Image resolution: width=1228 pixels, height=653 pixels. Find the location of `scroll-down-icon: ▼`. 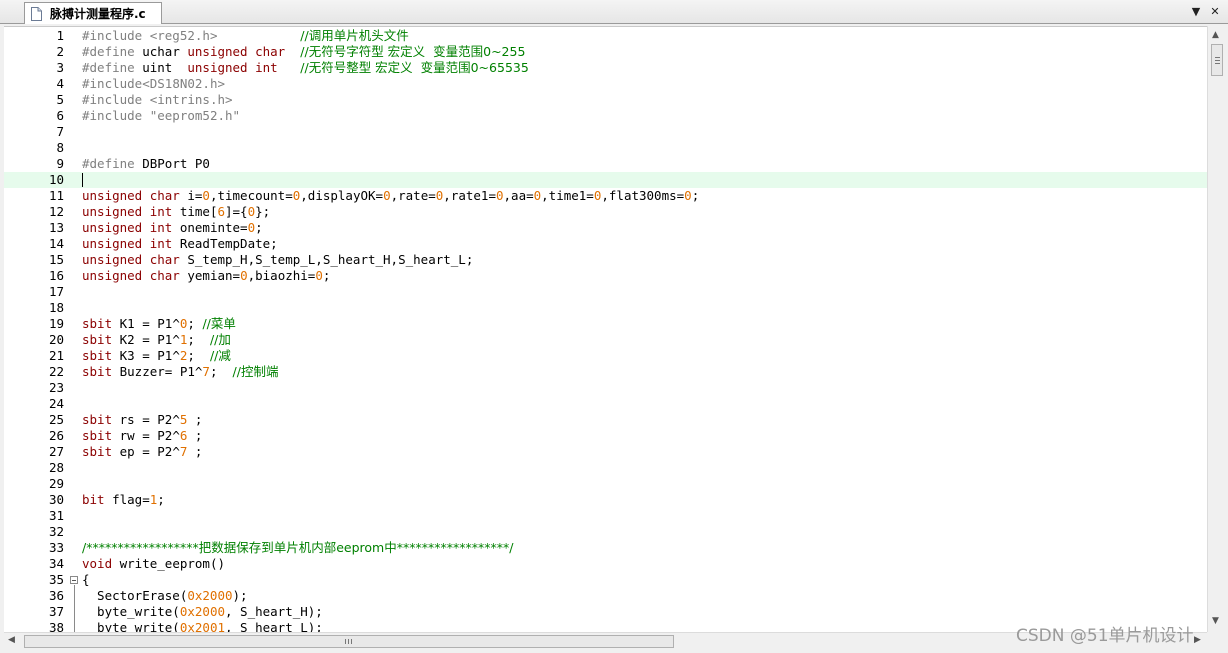

scroll-down-icon: ▼ is located at coordinates (1215, 621).